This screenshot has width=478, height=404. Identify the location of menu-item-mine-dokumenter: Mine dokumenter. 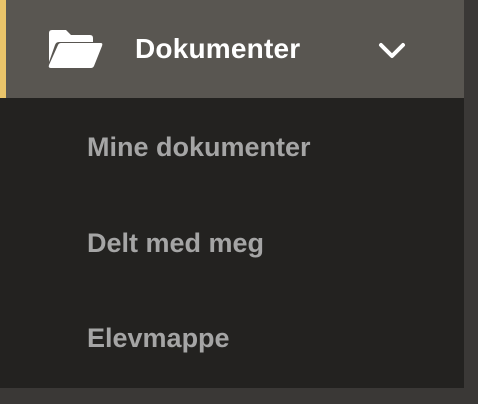
(199, 147).